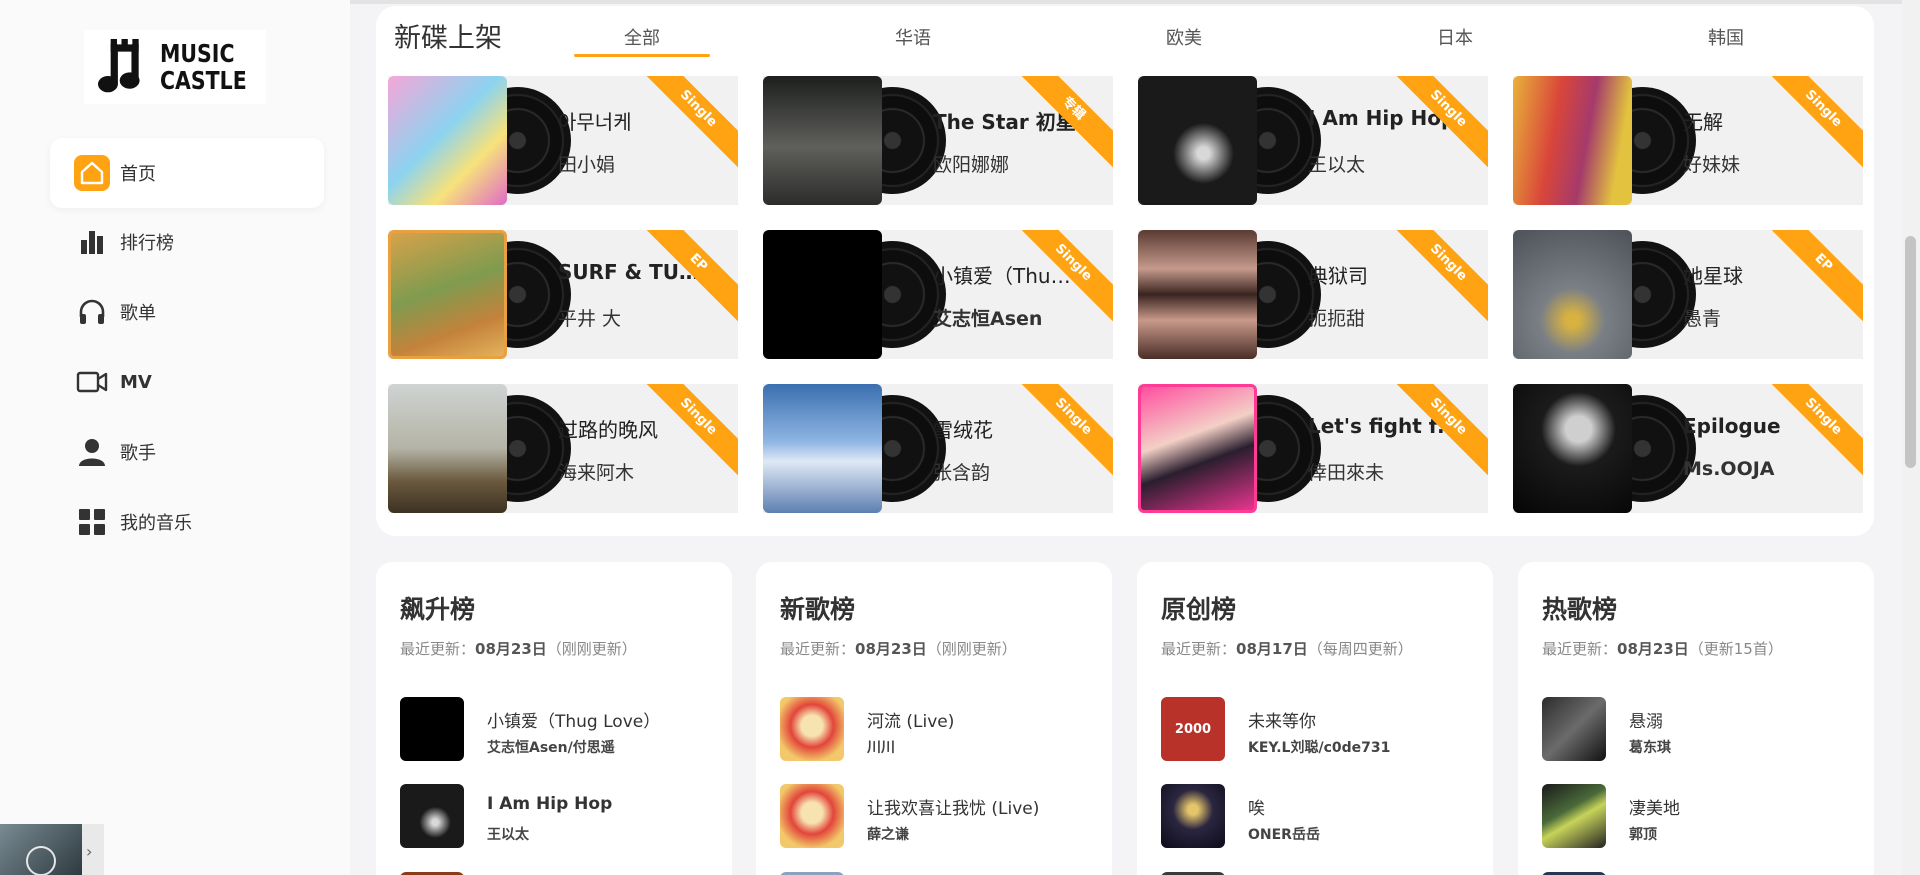  I want to click on tab-label: 华语, so click(913, 38).